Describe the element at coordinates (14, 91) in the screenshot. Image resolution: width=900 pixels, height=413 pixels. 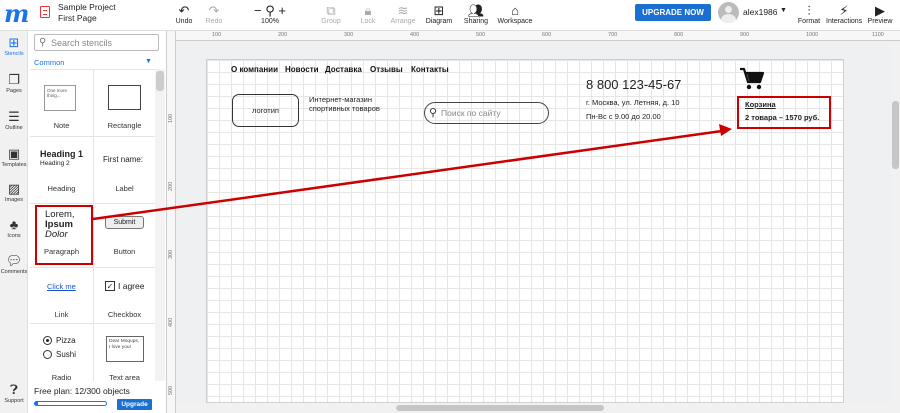
I see `sidebar-item-label: Pages` at that location.